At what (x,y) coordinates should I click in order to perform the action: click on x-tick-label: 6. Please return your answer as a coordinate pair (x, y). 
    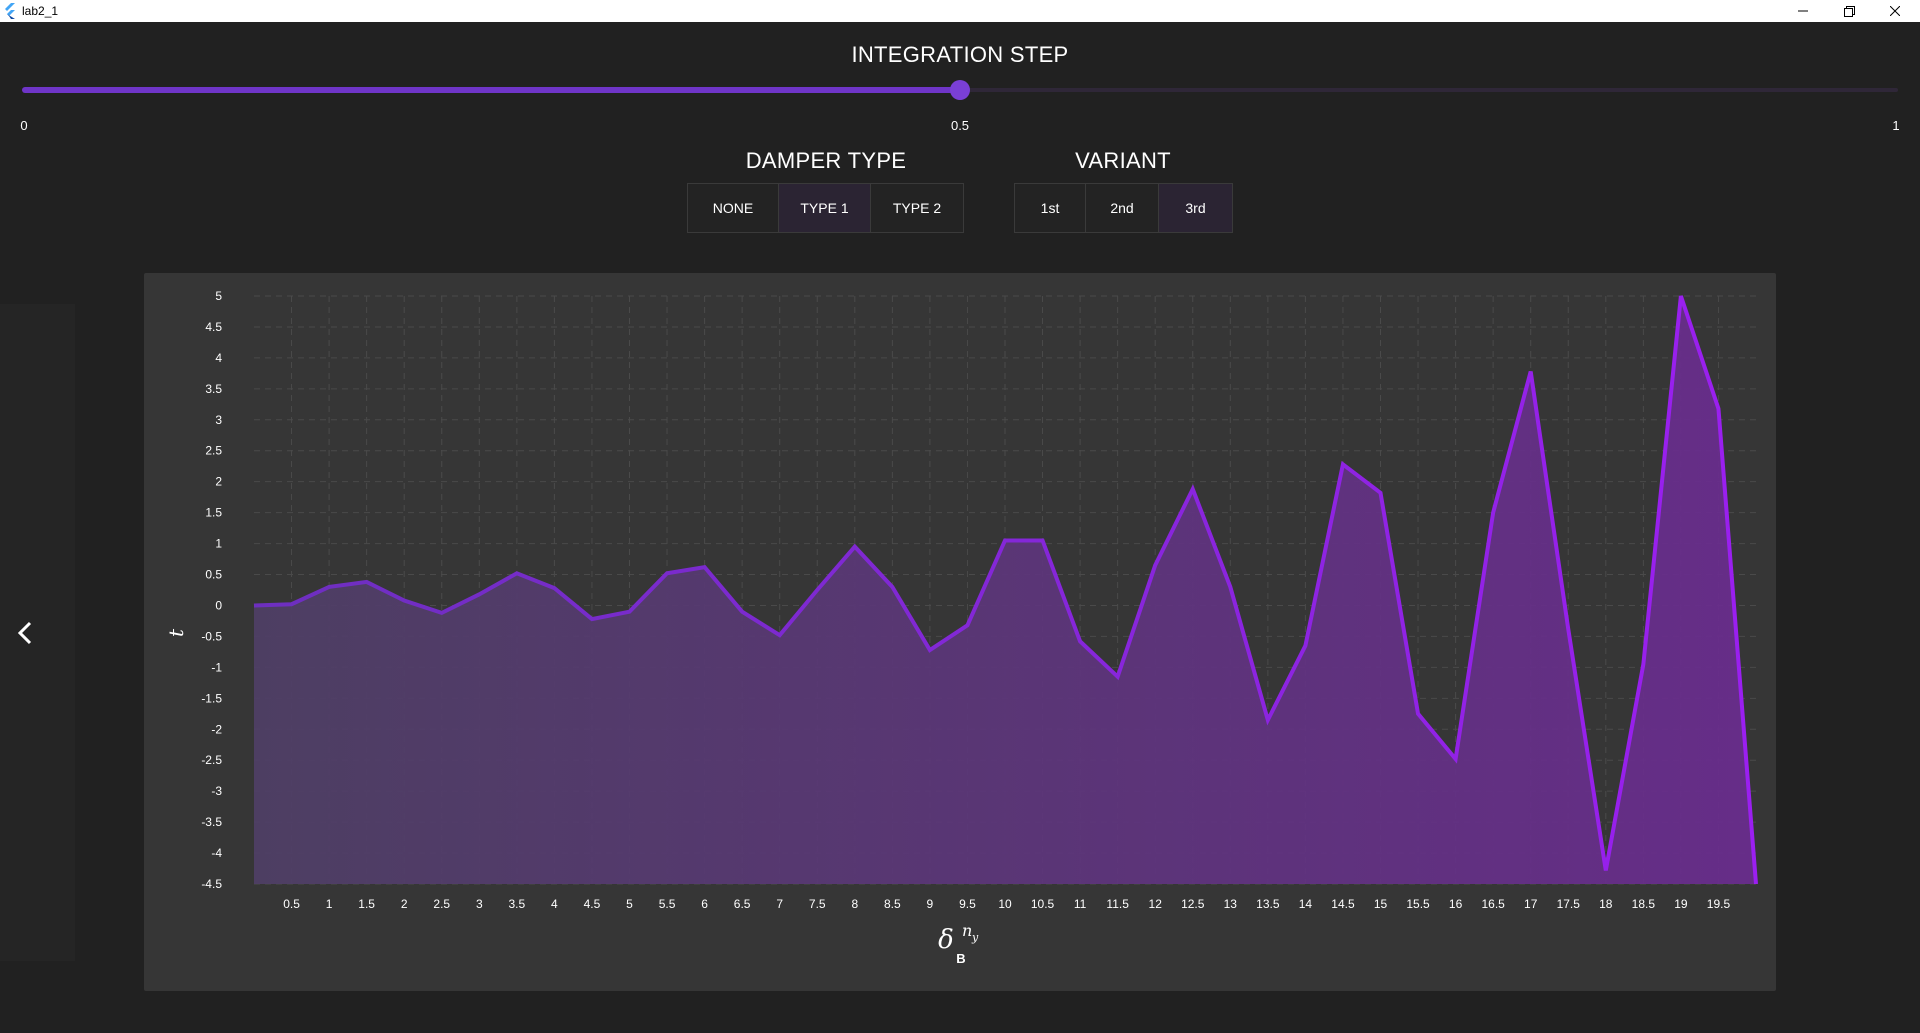
    Looking at the image, I should click on (704, 904).